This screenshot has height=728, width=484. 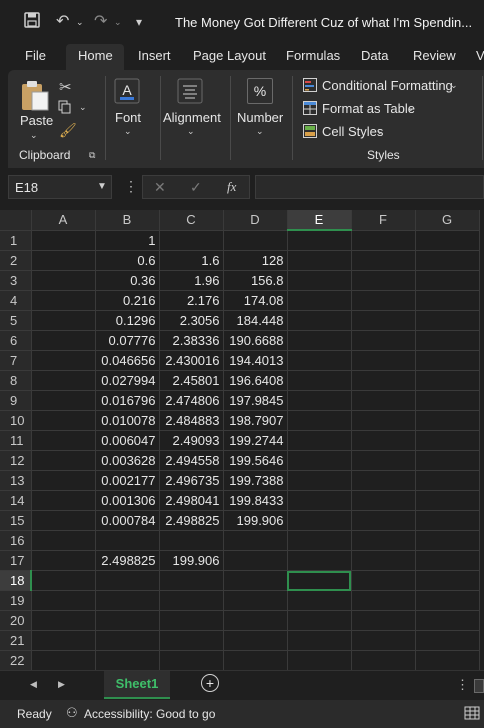 What do you see at coordinates (383, 380) in the screenshot?
I see `cell-f8` at bounding box center [383, 380].